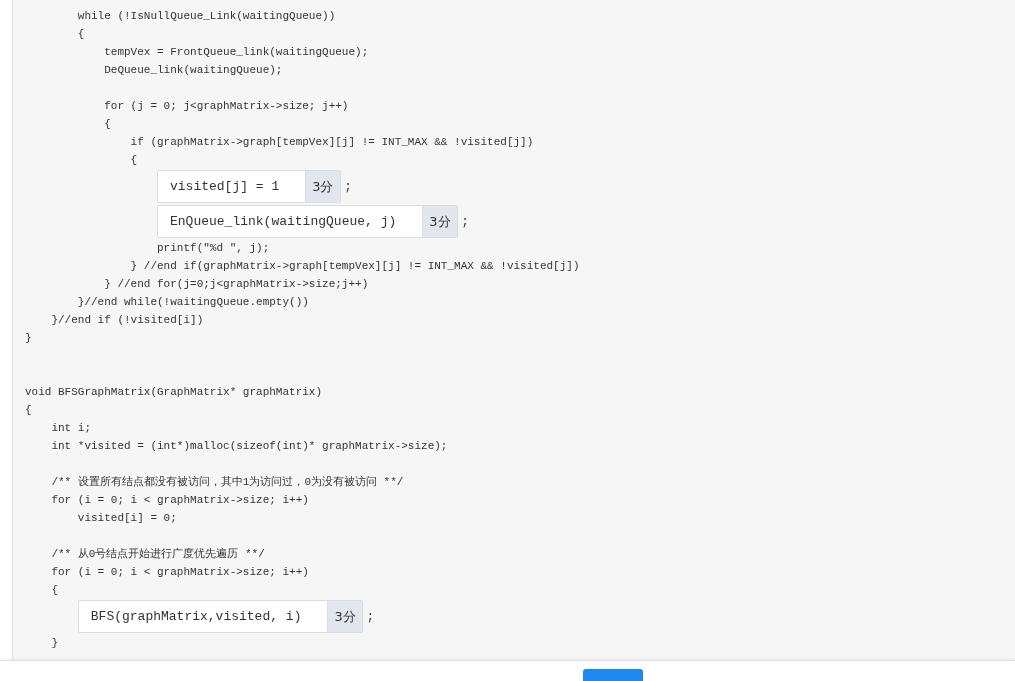  I want to click on code-line: tempVex = FrontQueue_link(waitingQueue);, so click(236, 52).